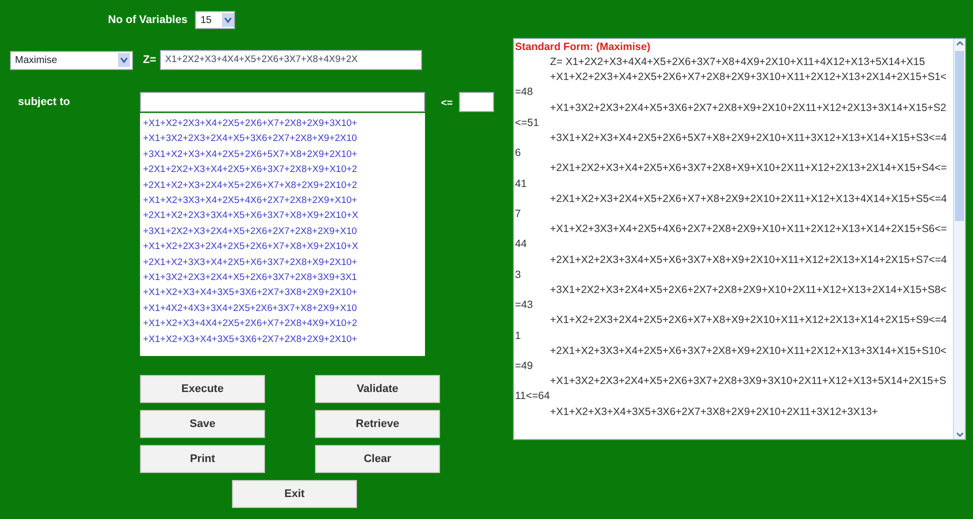  What do you see at coordinates (583, 47) in the screenshot?
I see `standard-form-title: Standard Form: (Maximise)` at bounding box center [583, 47].